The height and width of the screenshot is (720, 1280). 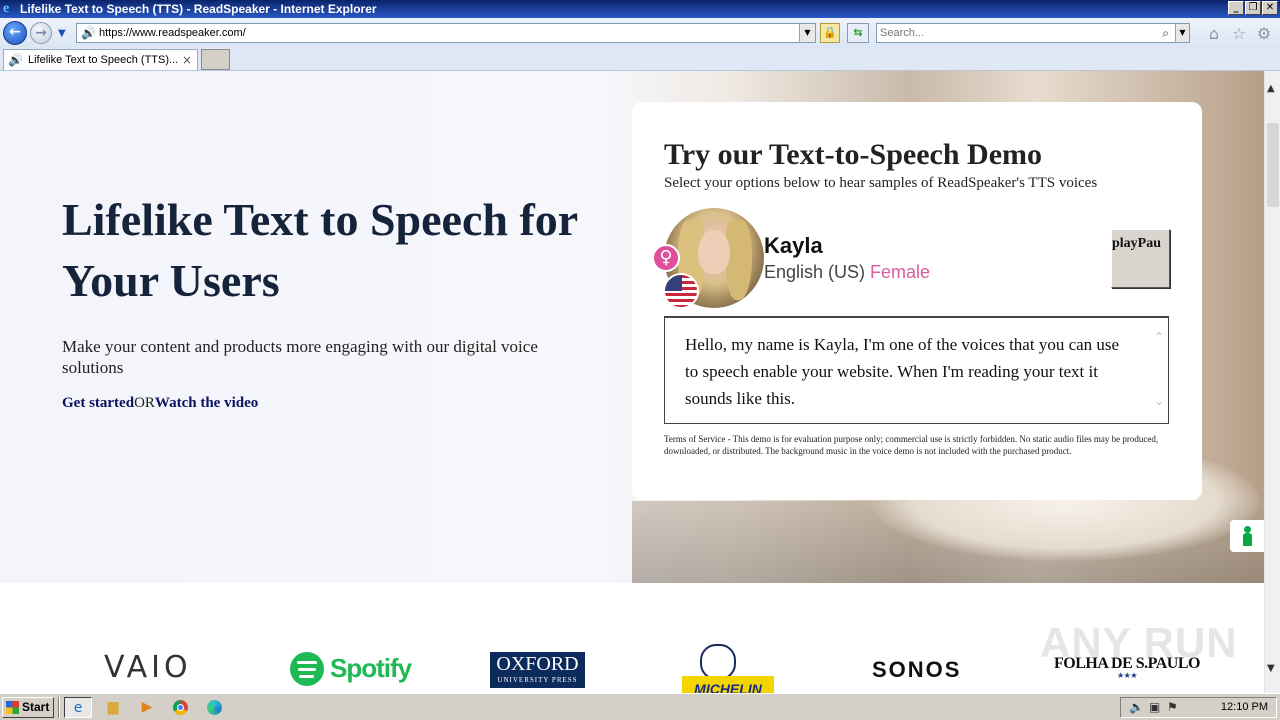 I want to click on get-started-link: Get started, so click(x=98, y=403).